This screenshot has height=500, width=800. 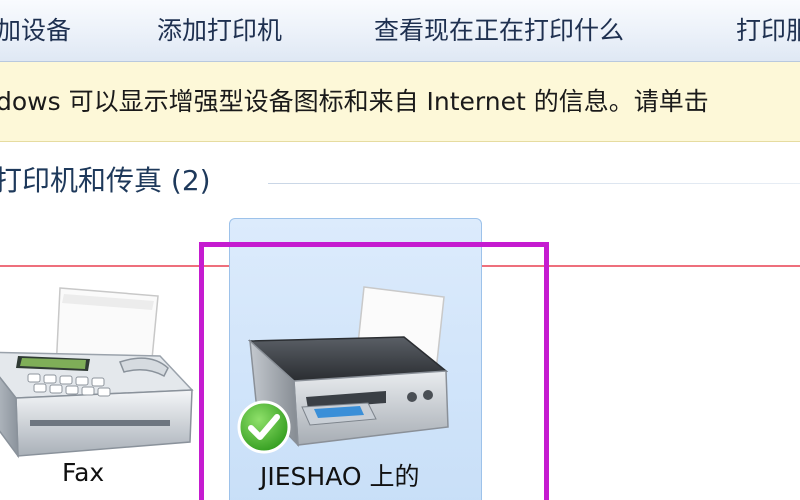 What do you see at coordinates (35, 31) in the screenshot?
I see `add-device-button: 加设备` at bounding box center [35, 31].